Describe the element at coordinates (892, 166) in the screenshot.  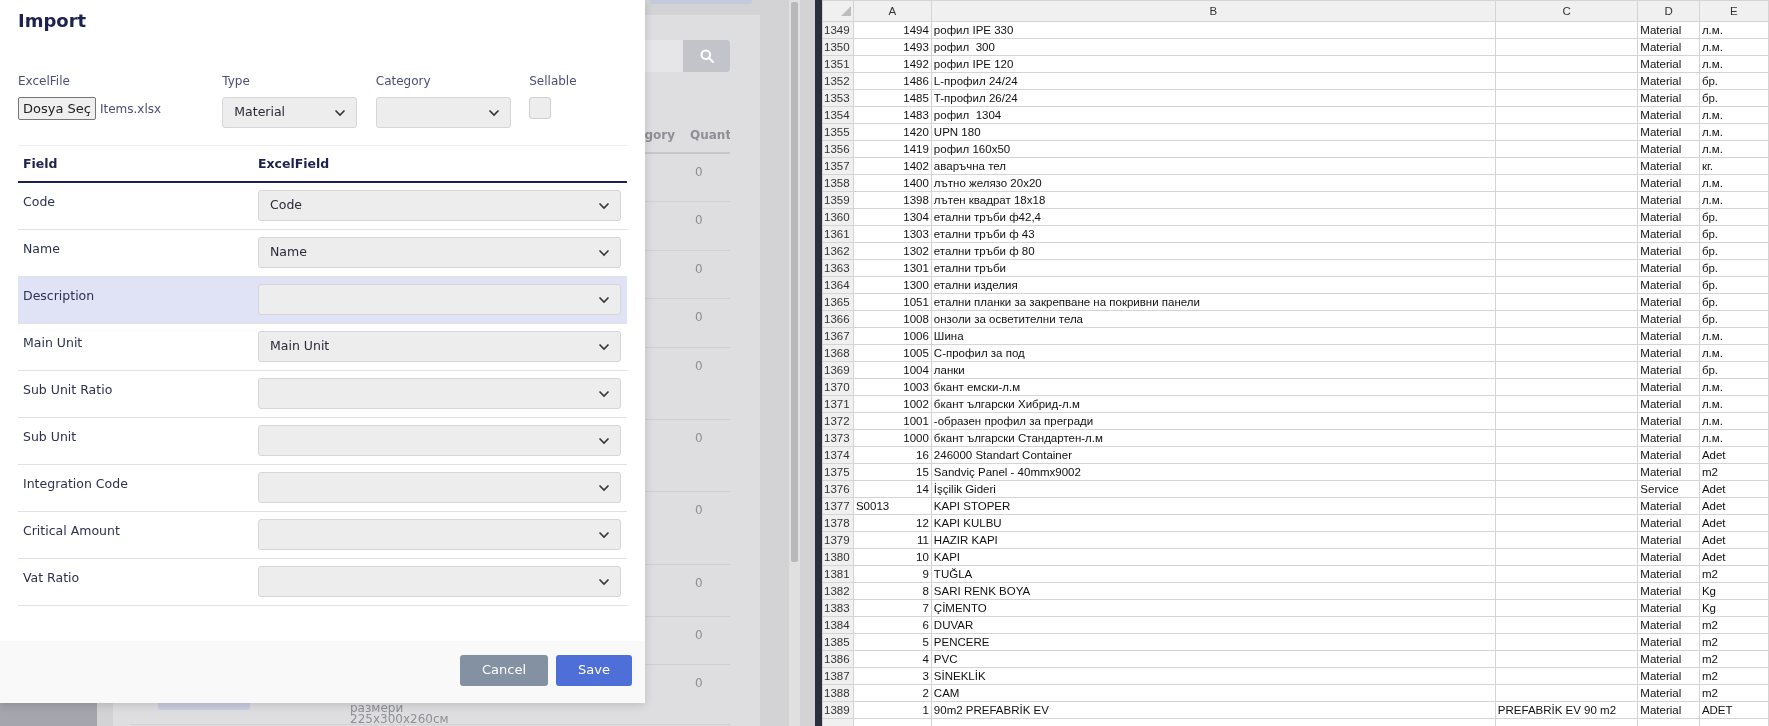
I see `spreadsheet-cell: 1402` at that location.